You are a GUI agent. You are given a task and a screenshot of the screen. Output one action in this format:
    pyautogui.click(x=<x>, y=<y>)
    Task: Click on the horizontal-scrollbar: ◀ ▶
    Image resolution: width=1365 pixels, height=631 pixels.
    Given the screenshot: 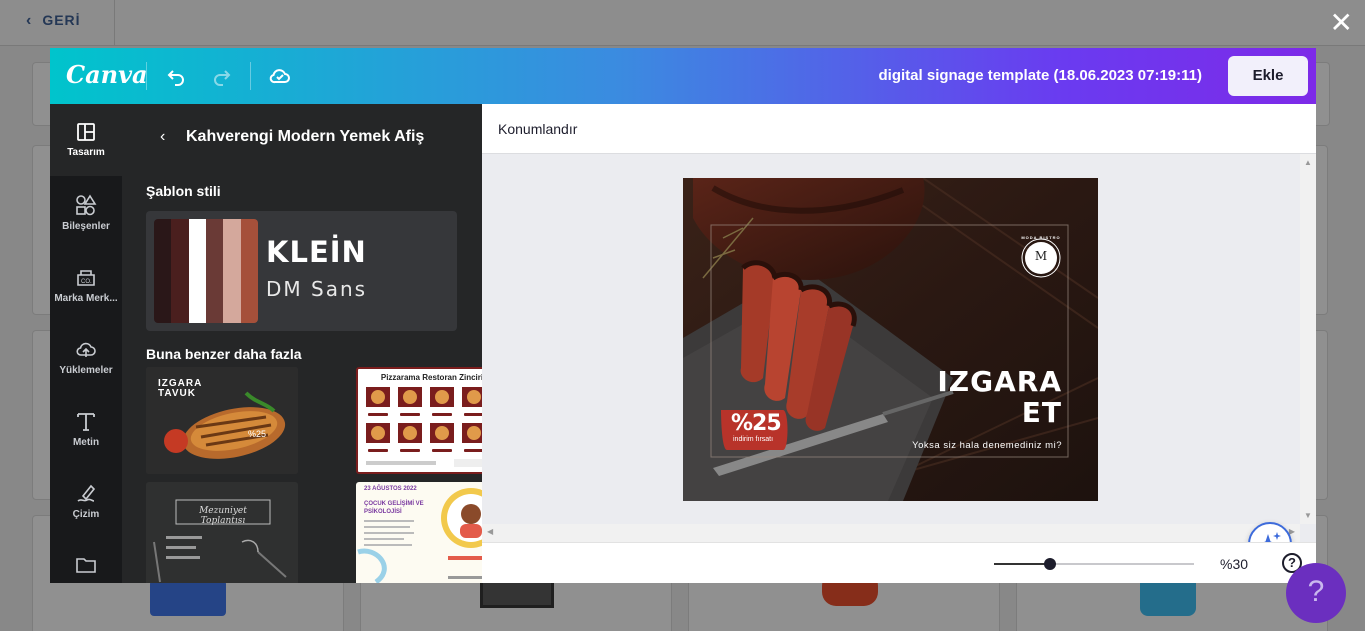 What is the action you would take?
    pyautogui.click(x=891, y=533)
    